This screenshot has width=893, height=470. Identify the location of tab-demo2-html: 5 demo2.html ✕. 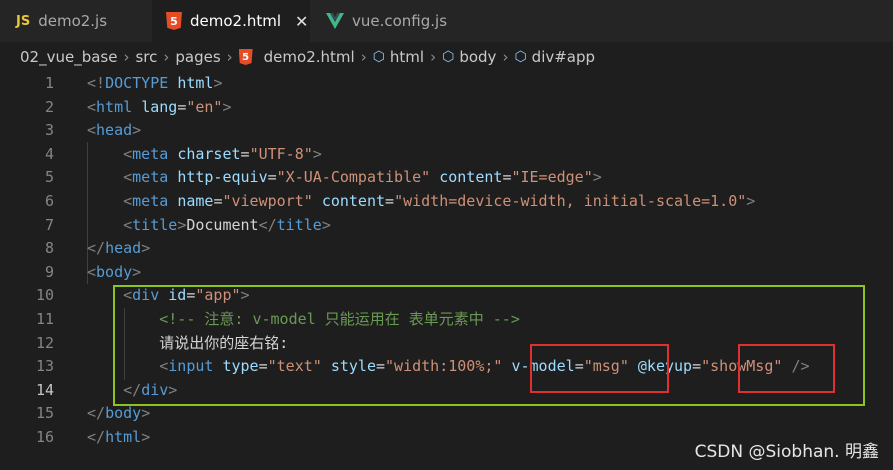
(231, 21).